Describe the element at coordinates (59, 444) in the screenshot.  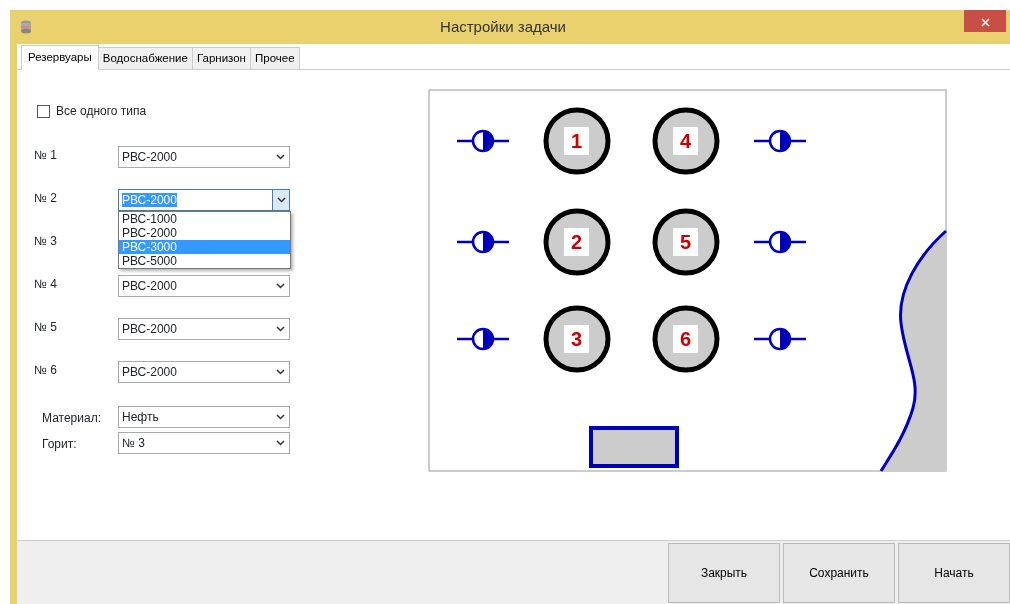
I see `field-label: Горит:` at that location.